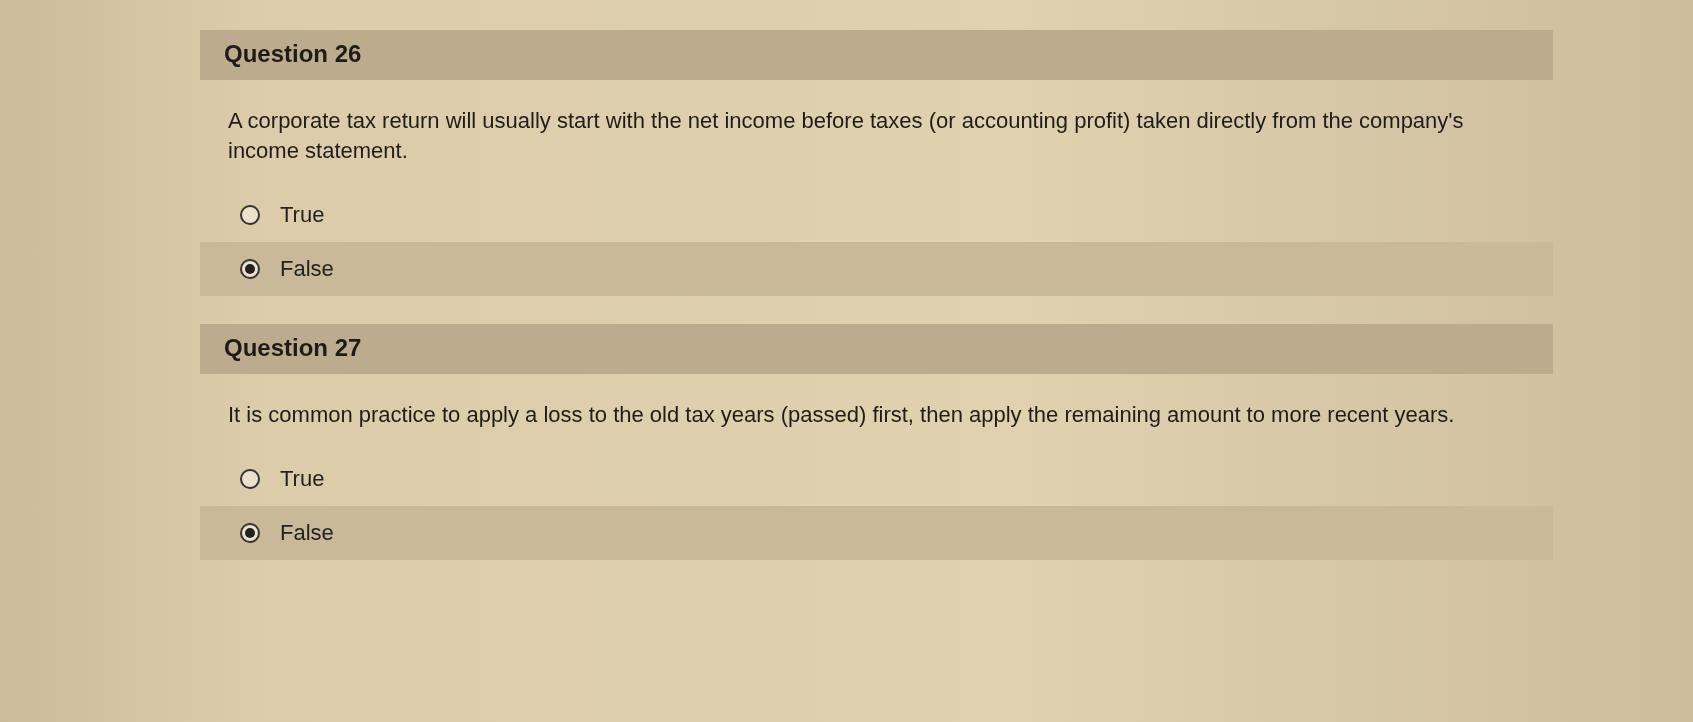 This screenshot has height=722, width=1693. What do you see at coordinates (842, 415) in the screenshot?
I see `question-text: It is common practice to apply a loss to the old tax years (passed) first, then apply the remaining amount to more recent years.` at bounding box center [842, 415].